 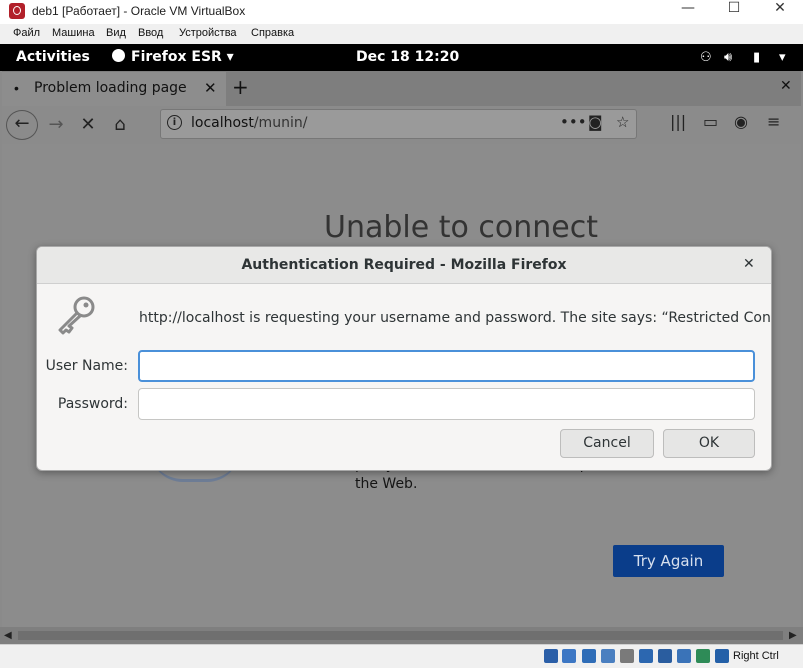 I want to click on accessibility-icon: ⚇, so click(x=706, y=57).